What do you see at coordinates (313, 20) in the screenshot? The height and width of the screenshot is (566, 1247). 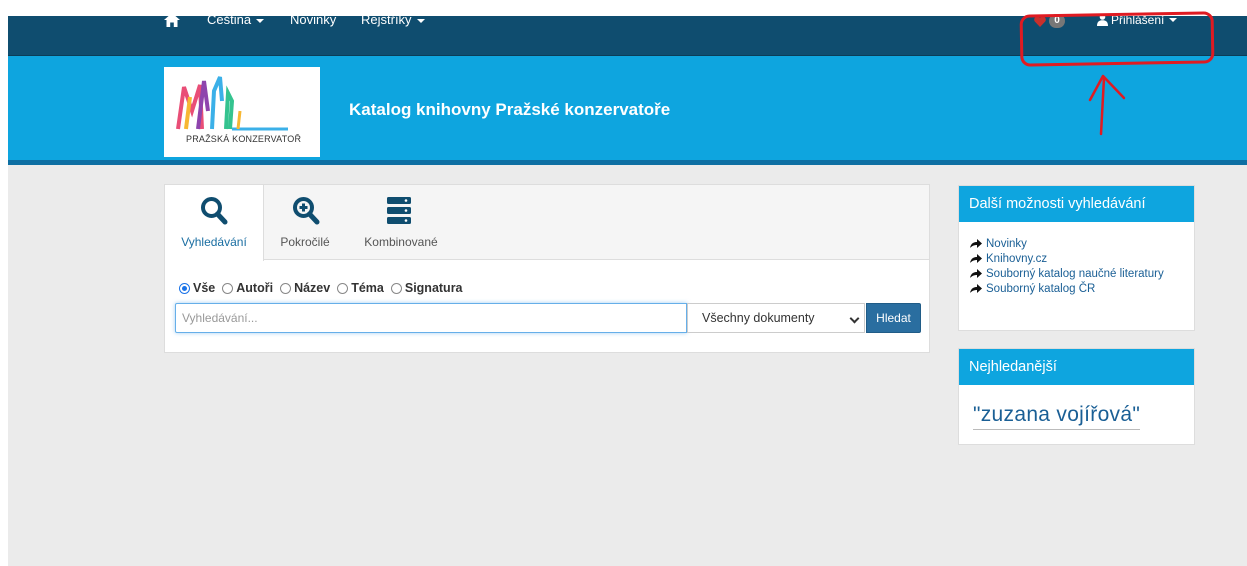 I see `news-link: Novinky` at bounding box center [313, 20].